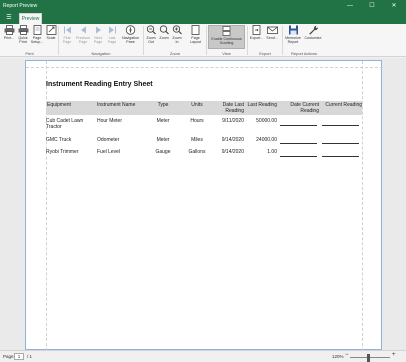  I want to click on quick-print-button: Quick Print, so click(23, 37).